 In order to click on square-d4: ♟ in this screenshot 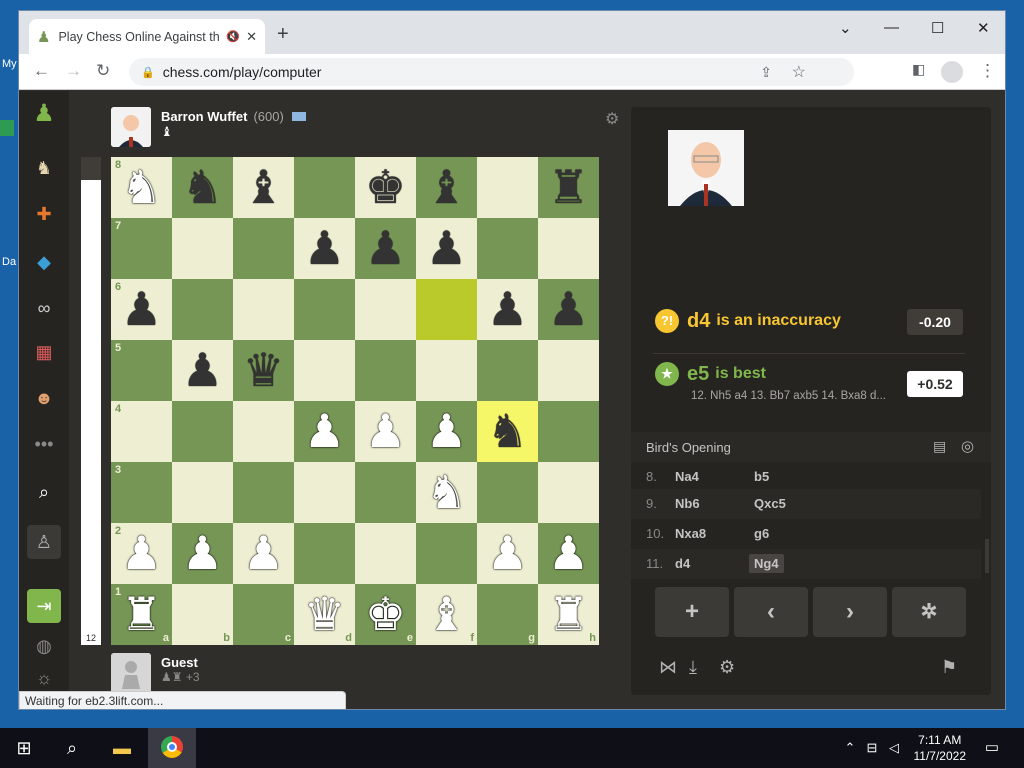, I will do `click(324, 431)`.